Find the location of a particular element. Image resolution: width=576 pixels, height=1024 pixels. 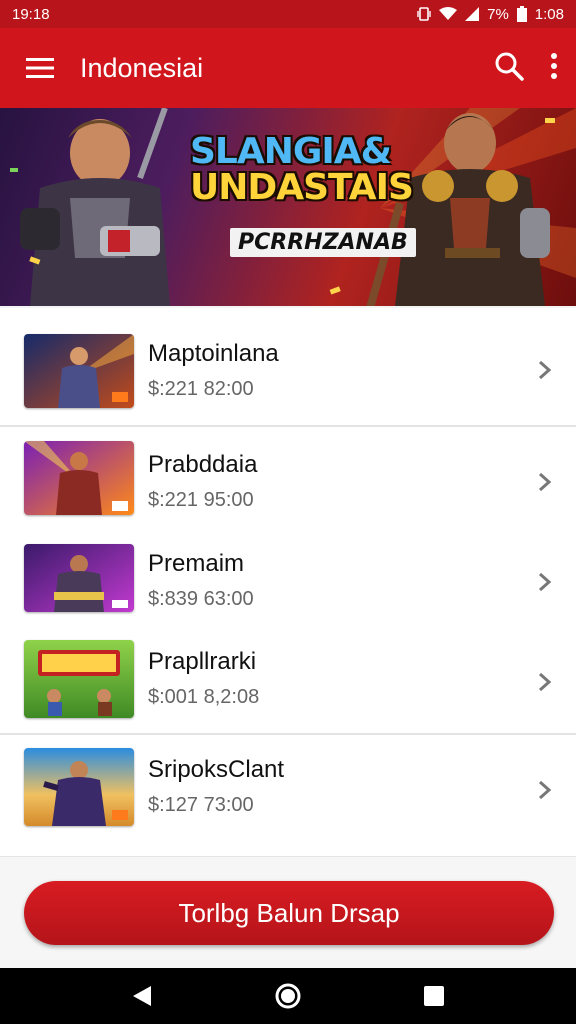

more-vert-icon is located at coordinates (554, 65).